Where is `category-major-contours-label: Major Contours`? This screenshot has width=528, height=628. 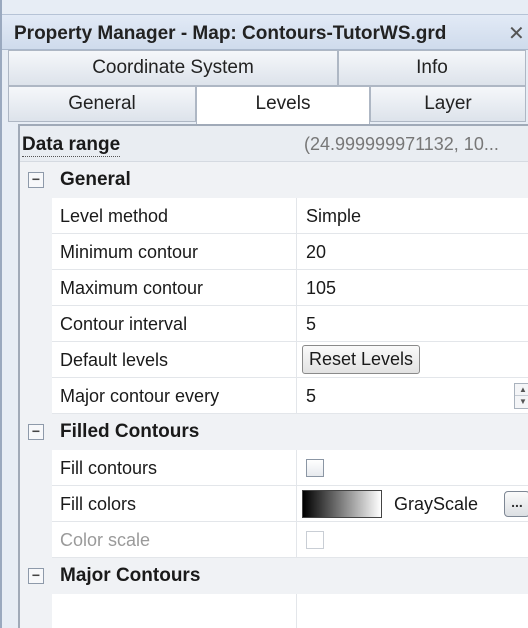
category-major-contours-label: Major Contours is located at coordinates (130, 575).